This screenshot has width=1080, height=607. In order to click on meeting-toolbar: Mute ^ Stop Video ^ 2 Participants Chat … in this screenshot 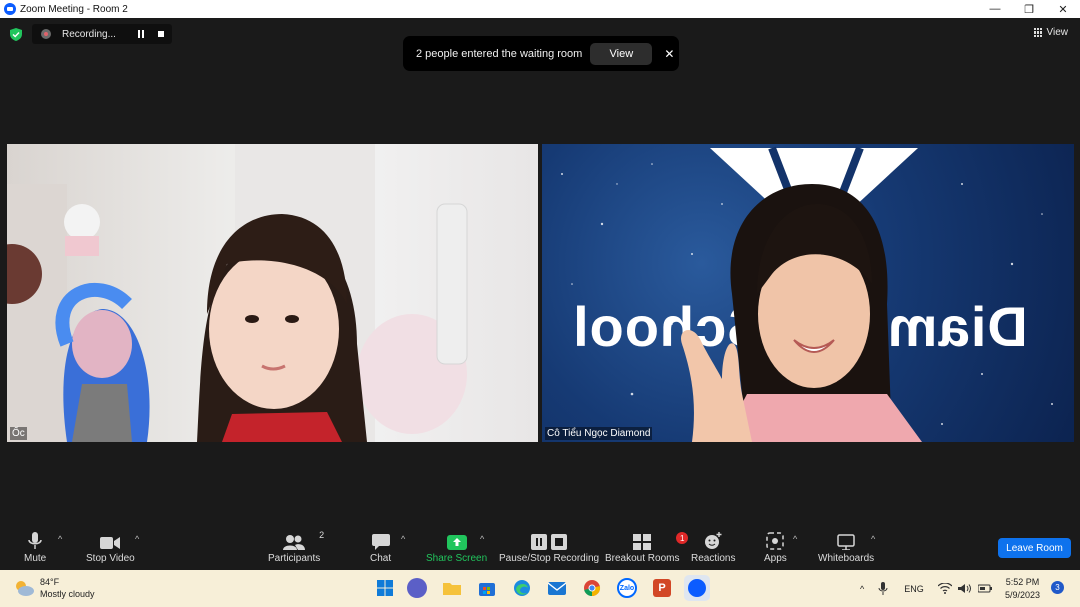, I will do `click(540, 549)`.